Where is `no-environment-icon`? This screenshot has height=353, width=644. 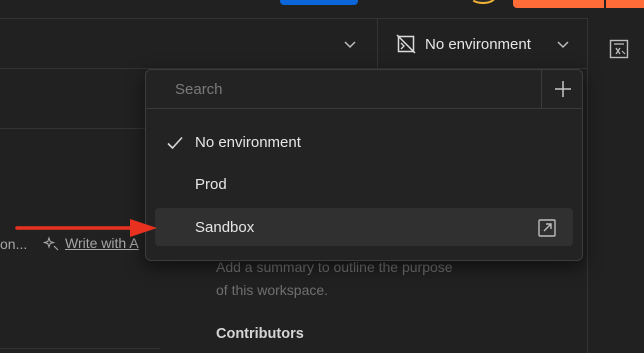 no-environment-icon is located at coordinates (406, 44).